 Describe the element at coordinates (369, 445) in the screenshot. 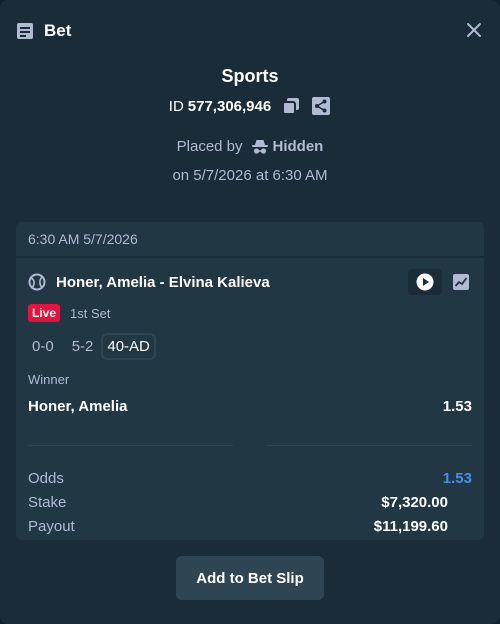

I see `divider-right` at that location.